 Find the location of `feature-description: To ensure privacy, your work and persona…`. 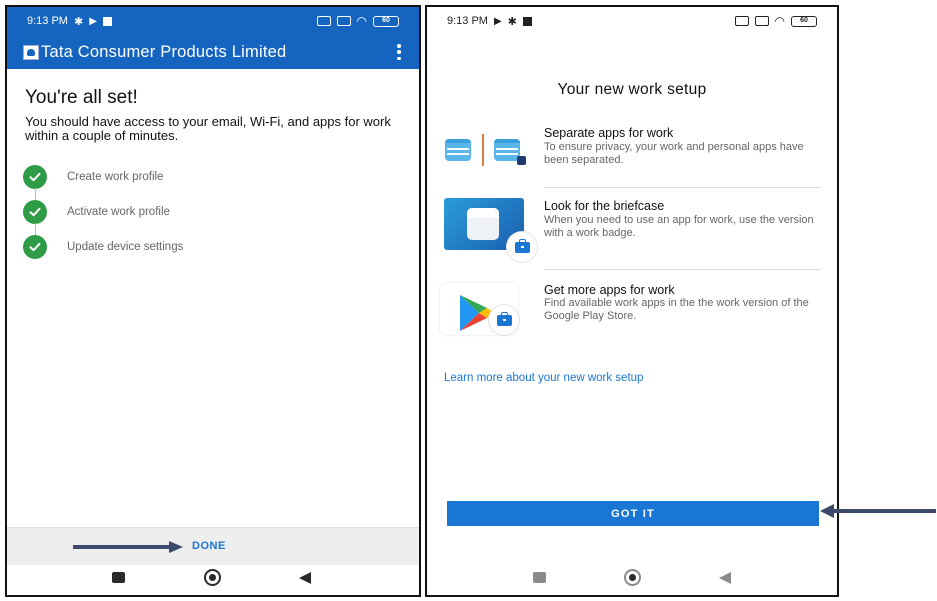

feature-description: To ensure privacy, your work and persona… is located at coordinates (674, 153).